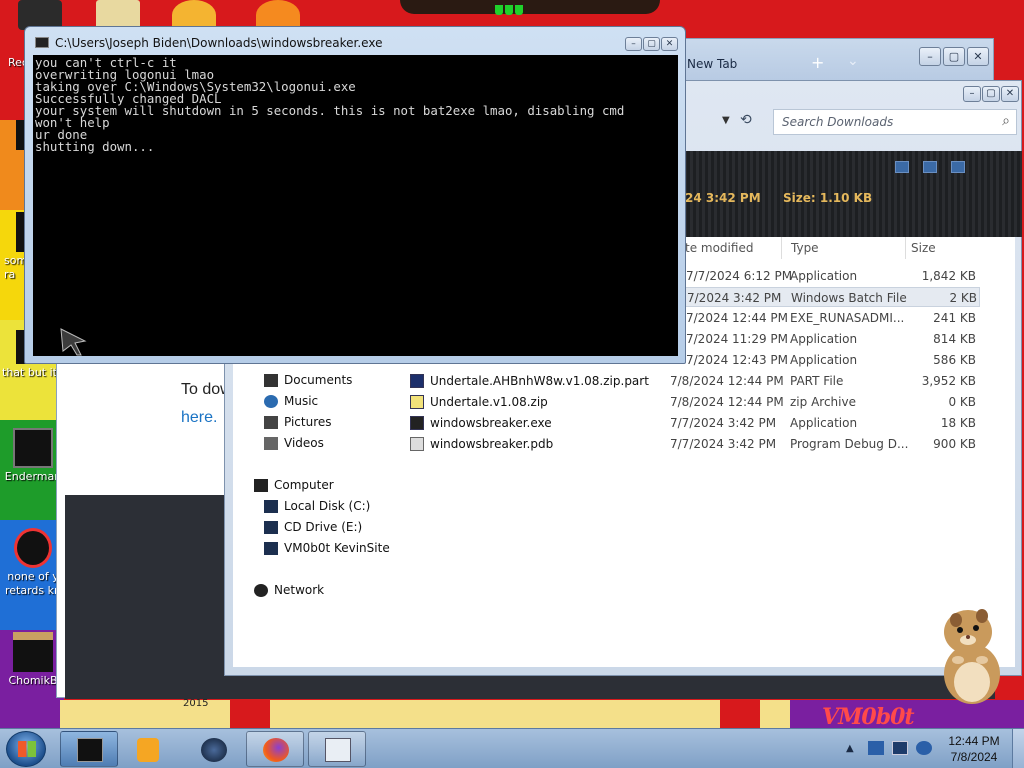 The image size is (1024, 768). What do you see at coordinates (512, 10) in the screenshot?
I see `wallpaper-green-dots` at bounding box center [512, 10].